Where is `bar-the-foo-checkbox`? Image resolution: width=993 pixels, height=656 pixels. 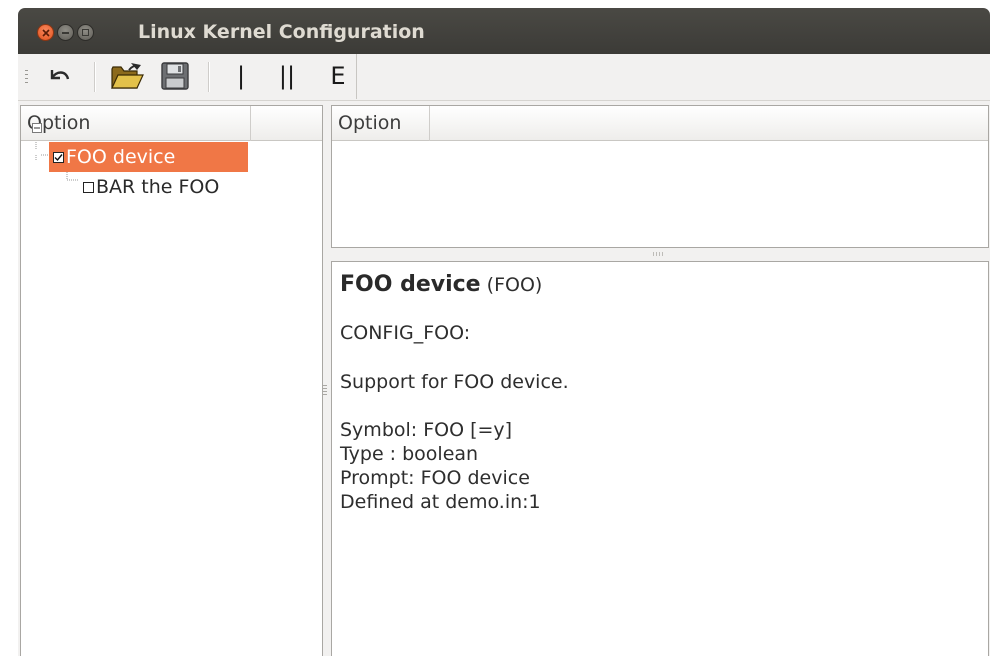 bar-the-foo-checkbox is located at coordinates (88, 187).